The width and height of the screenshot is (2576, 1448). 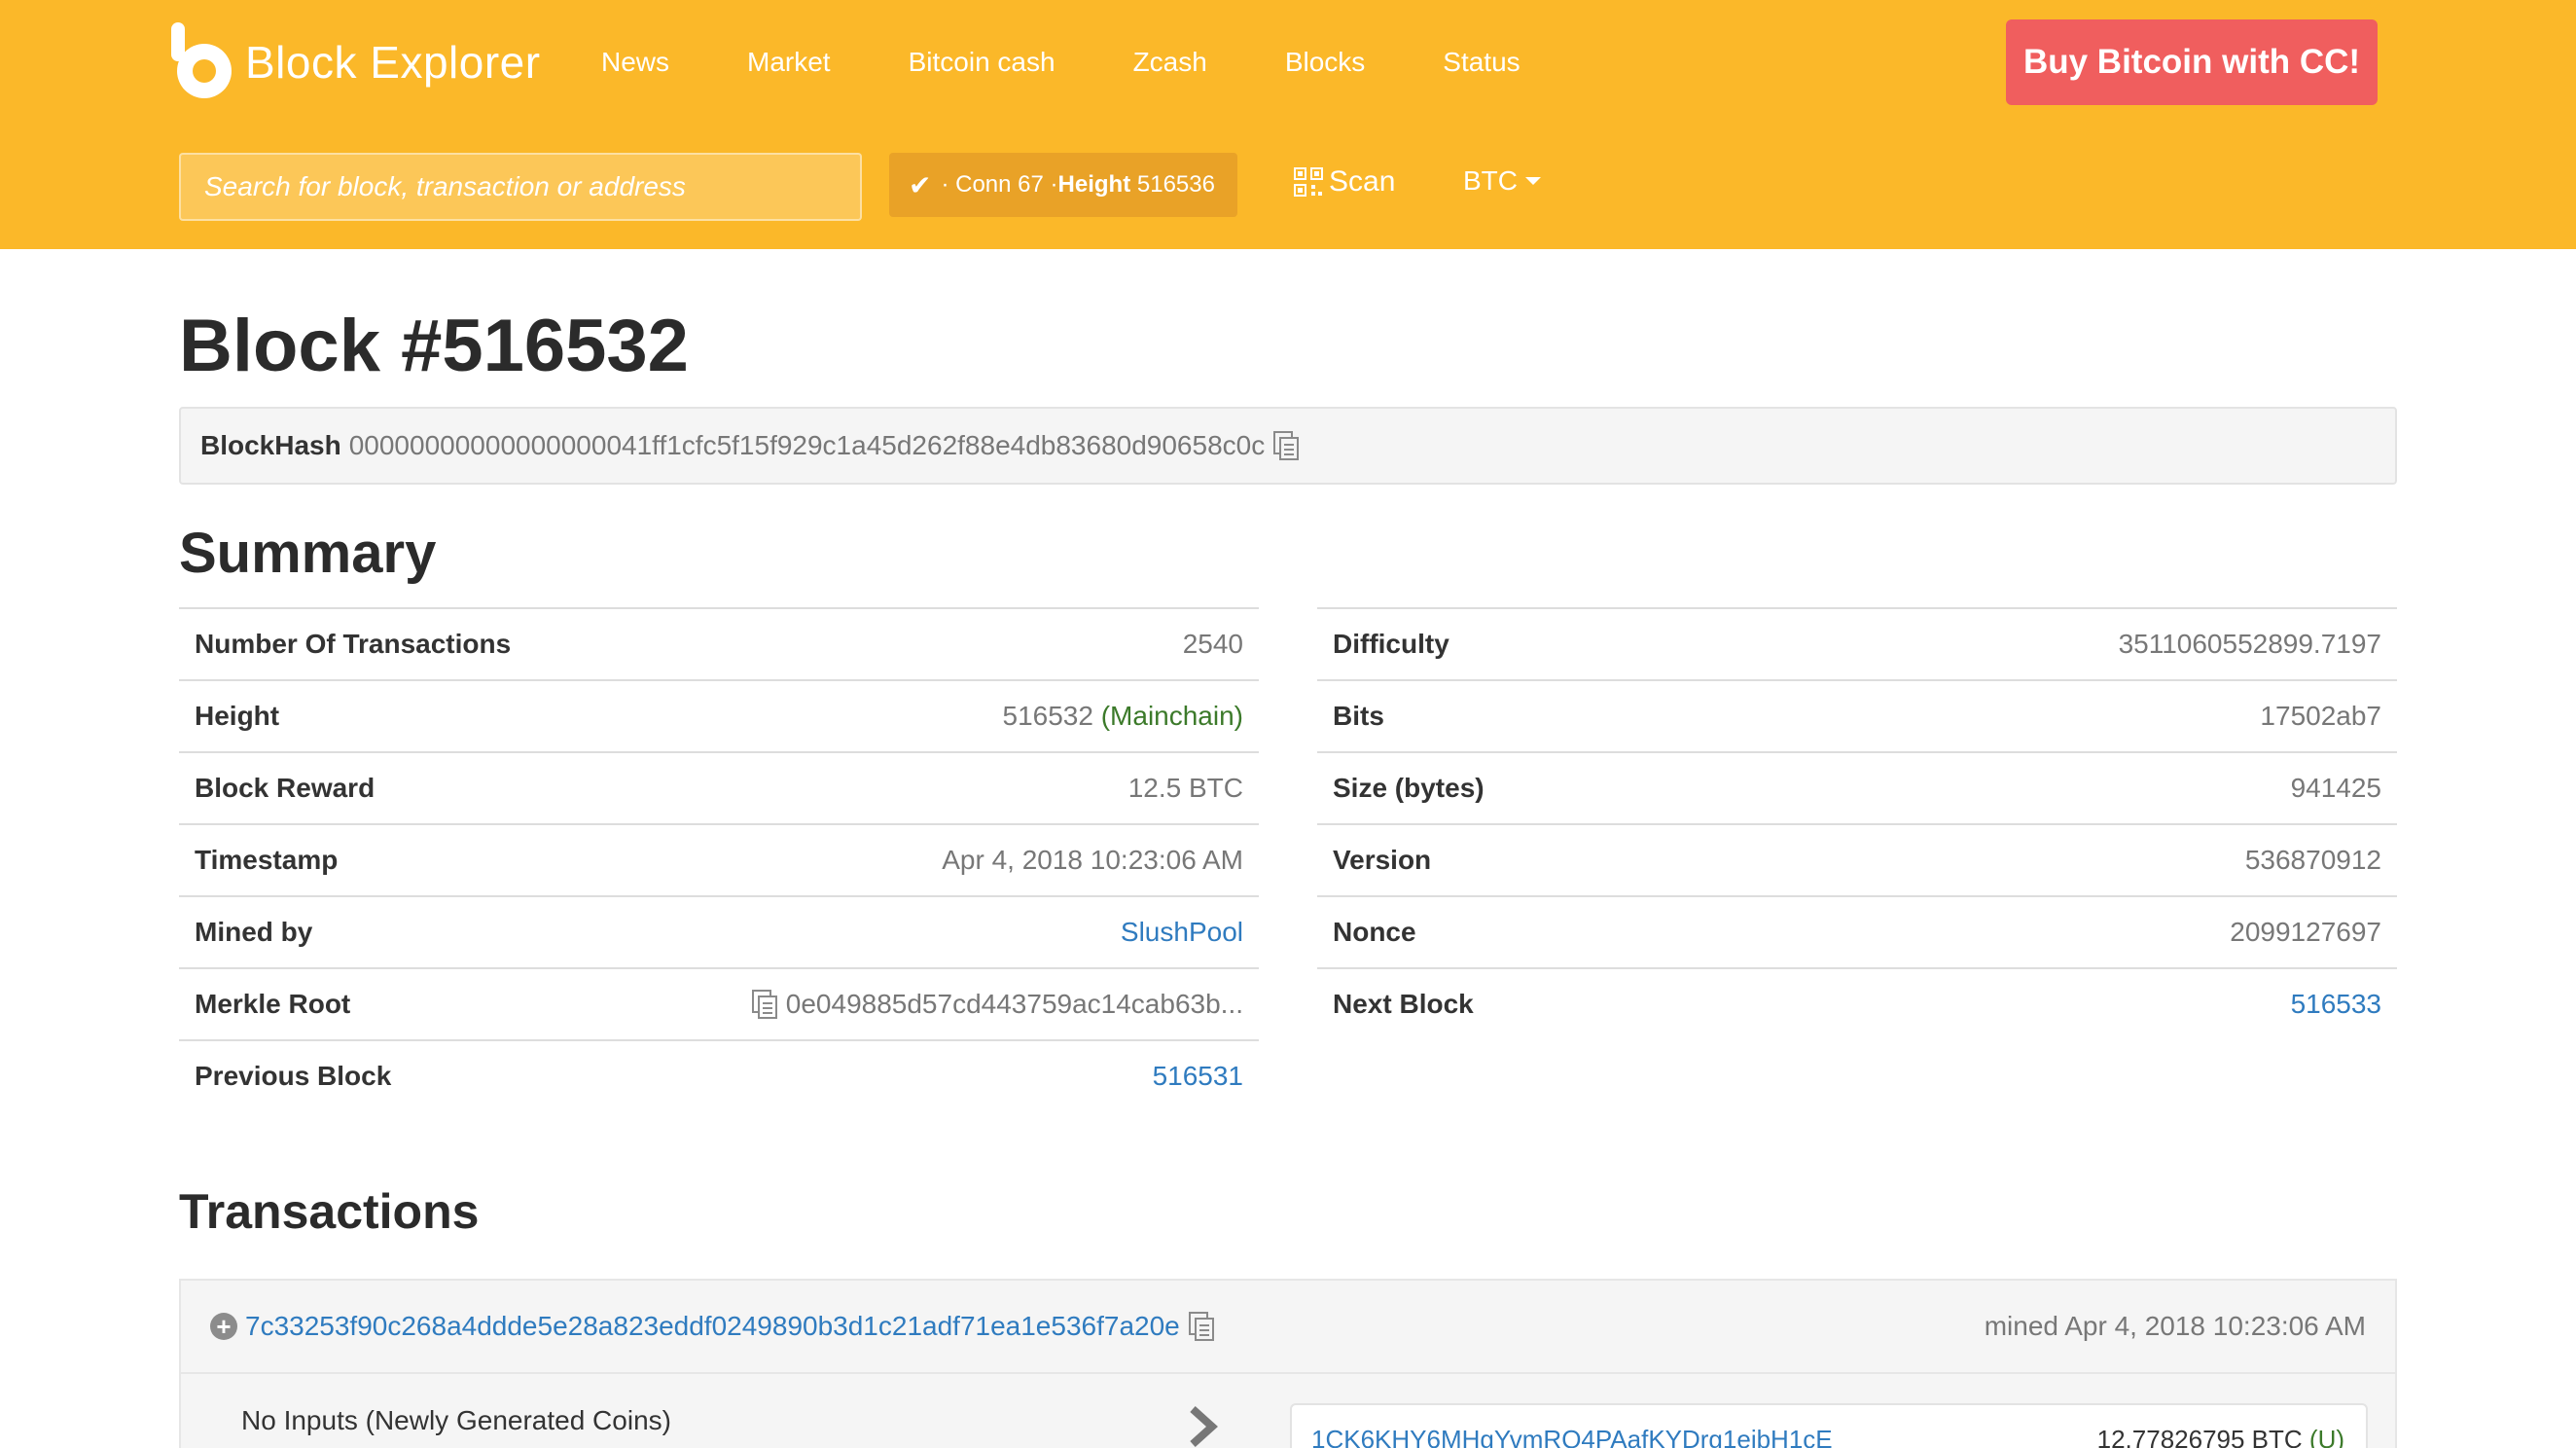 I want to click on row-label: Height, so click(x=237, y=716).